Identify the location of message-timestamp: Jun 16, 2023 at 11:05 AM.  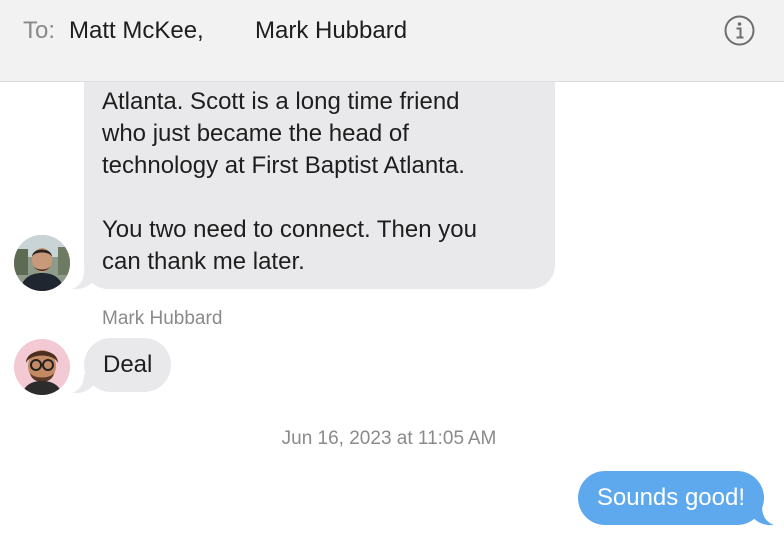
(389, 438).